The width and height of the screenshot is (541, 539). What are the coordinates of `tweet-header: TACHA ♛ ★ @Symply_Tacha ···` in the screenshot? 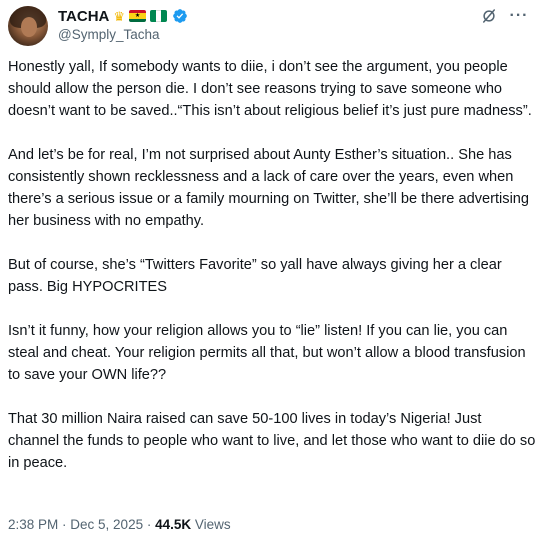 It's located at (270, 26).